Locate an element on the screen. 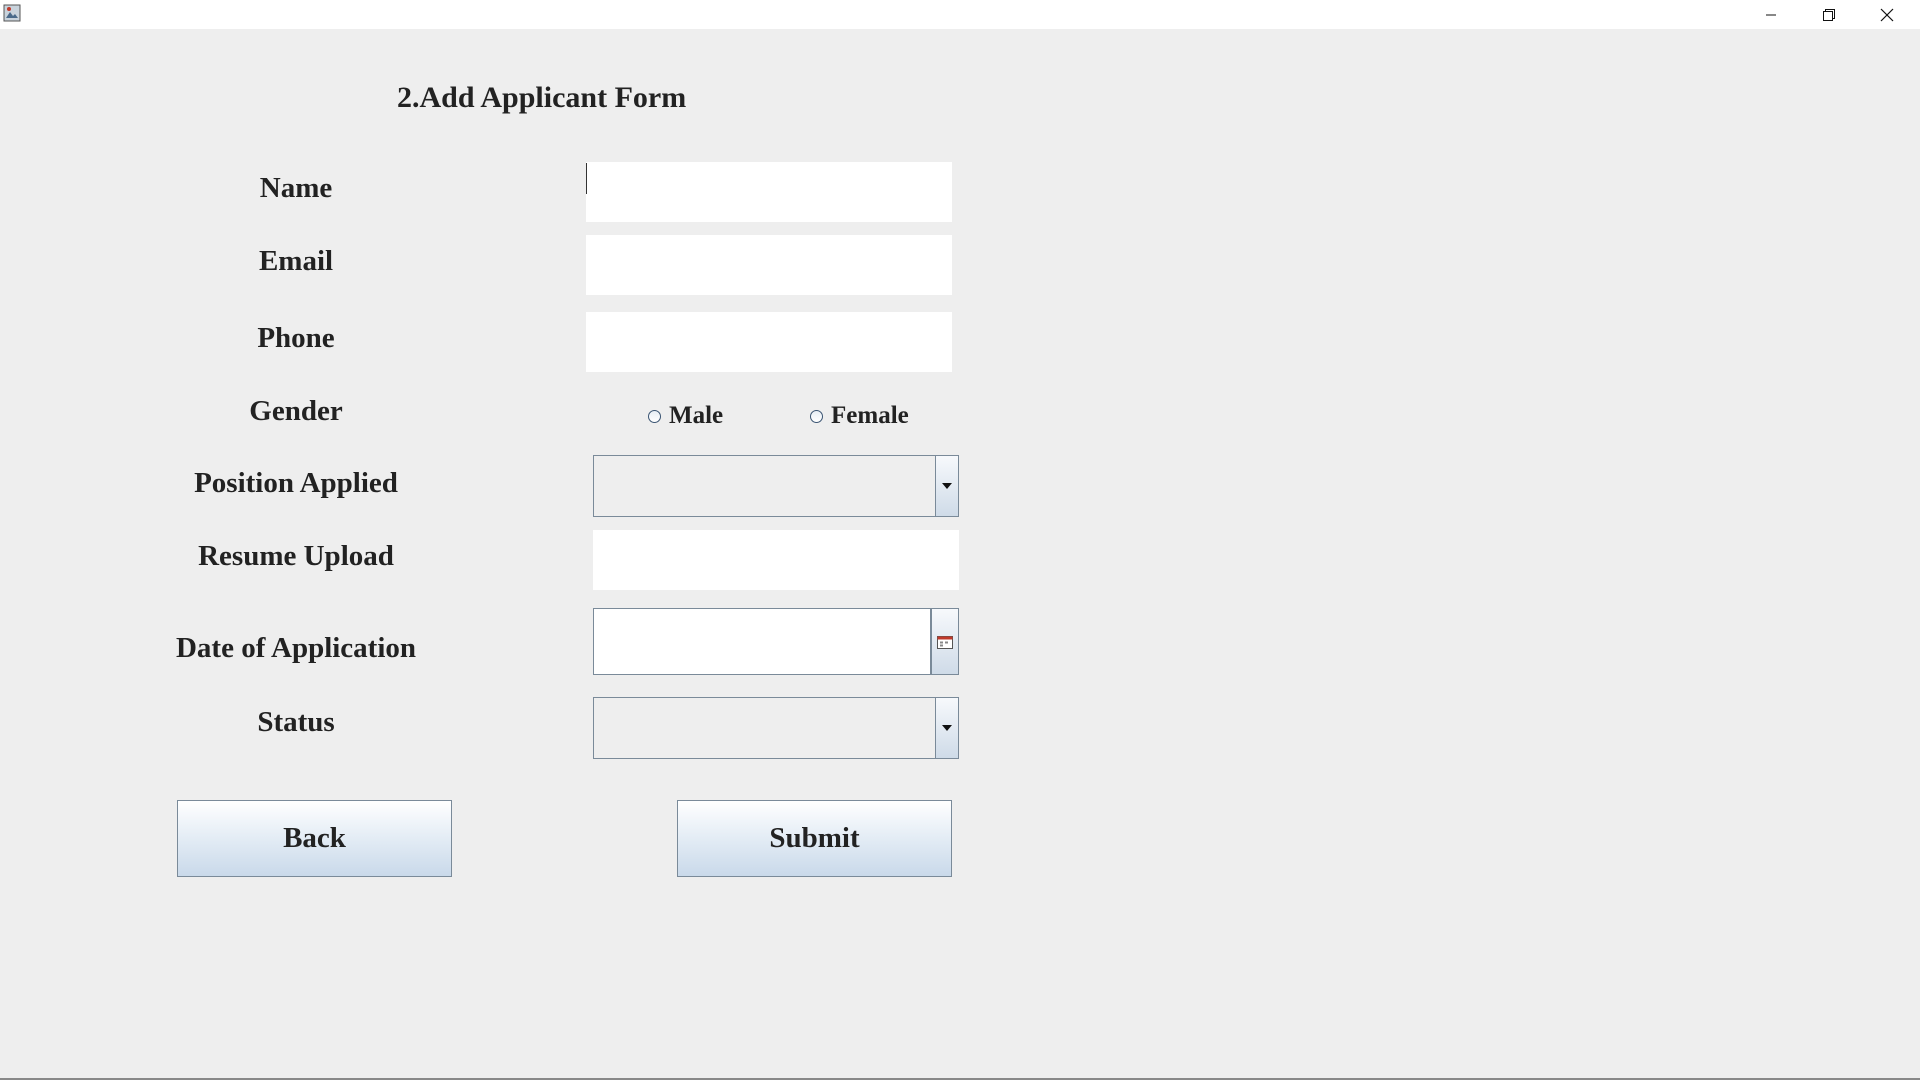 This screenshot has width=1920, height=1080. title-bar is located at coordinates (960, 14).